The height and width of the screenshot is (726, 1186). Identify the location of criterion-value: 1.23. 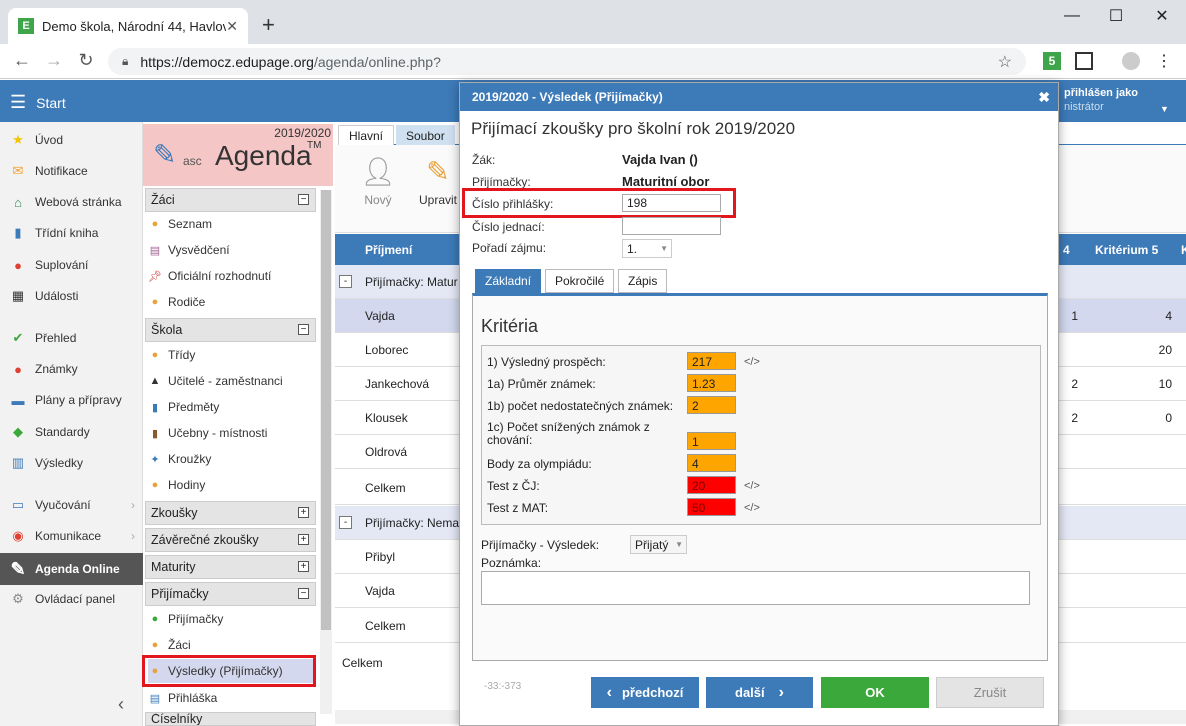
(711, 383).